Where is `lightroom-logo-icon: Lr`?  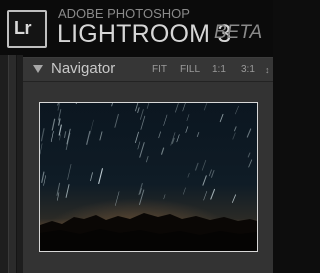
lightroom-logo-icon: Lr is located at coordinates (27, 29).